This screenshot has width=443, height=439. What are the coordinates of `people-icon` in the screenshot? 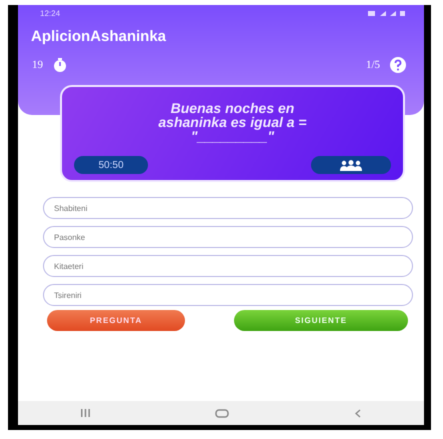 It's located at (351, 165).